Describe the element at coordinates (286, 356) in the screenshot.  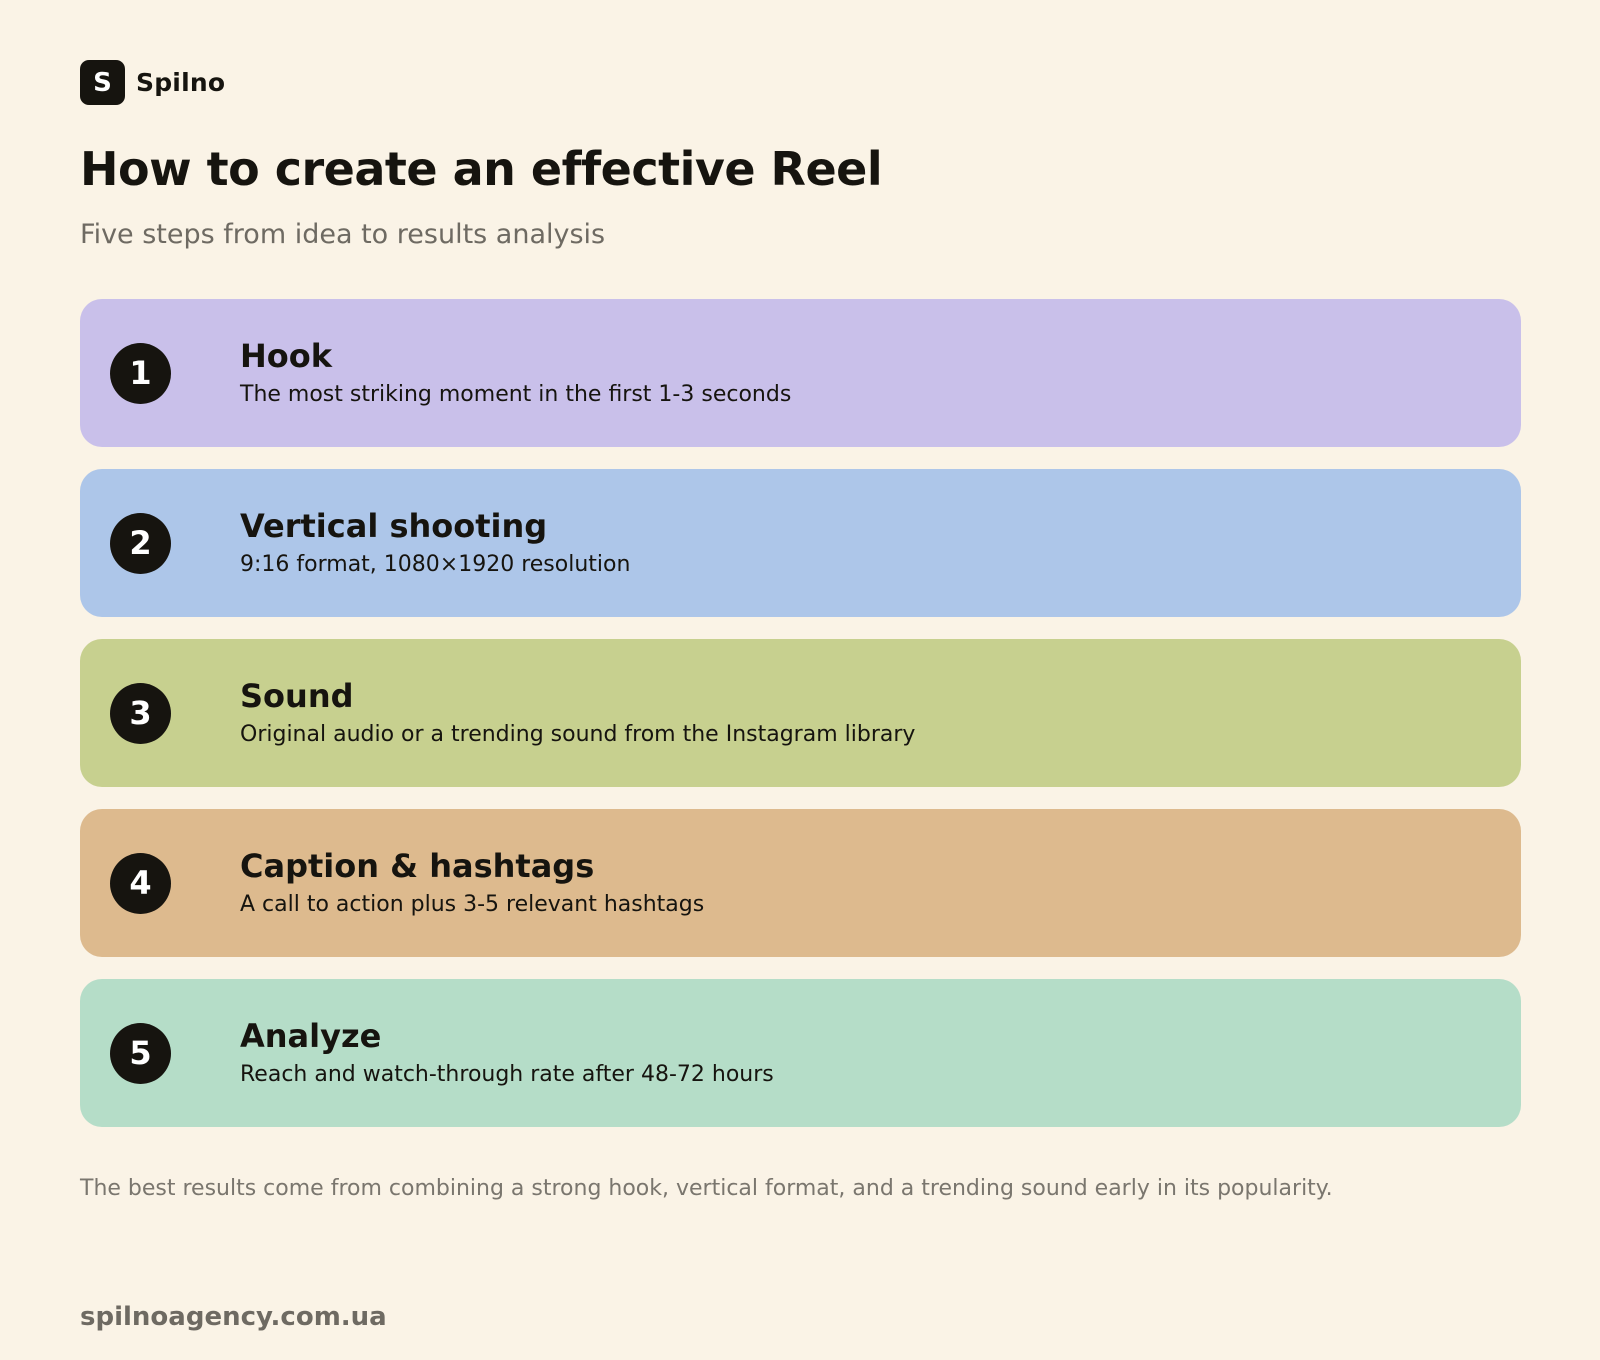
I see `step-title: Hook` at that location.